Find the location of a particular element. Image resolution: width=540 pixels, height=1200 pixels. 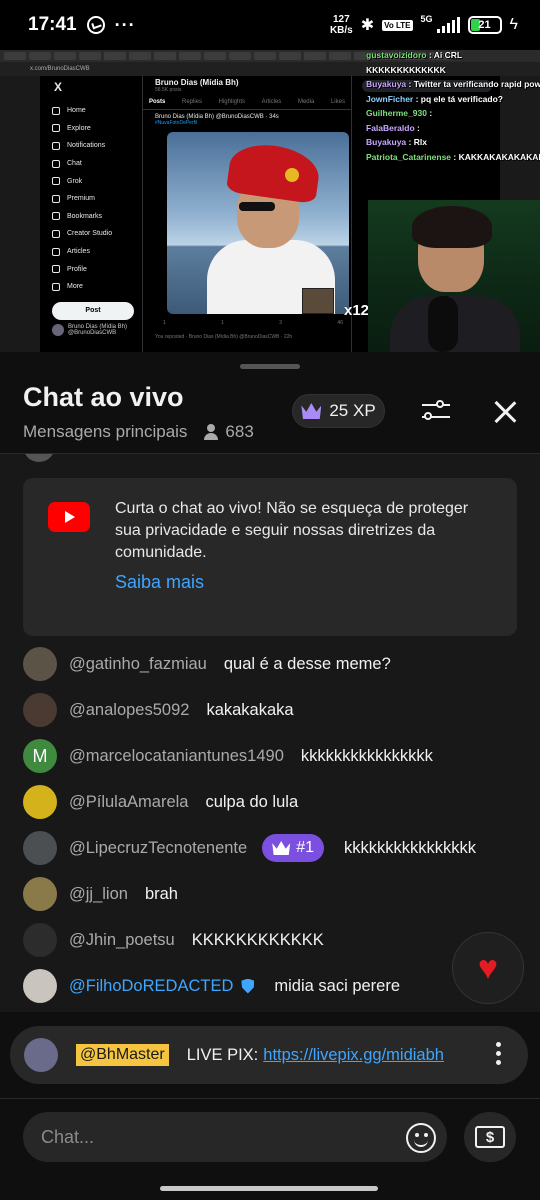

chat-subtitle: Mensagens principais 683 is located at coordinates (138, 432).